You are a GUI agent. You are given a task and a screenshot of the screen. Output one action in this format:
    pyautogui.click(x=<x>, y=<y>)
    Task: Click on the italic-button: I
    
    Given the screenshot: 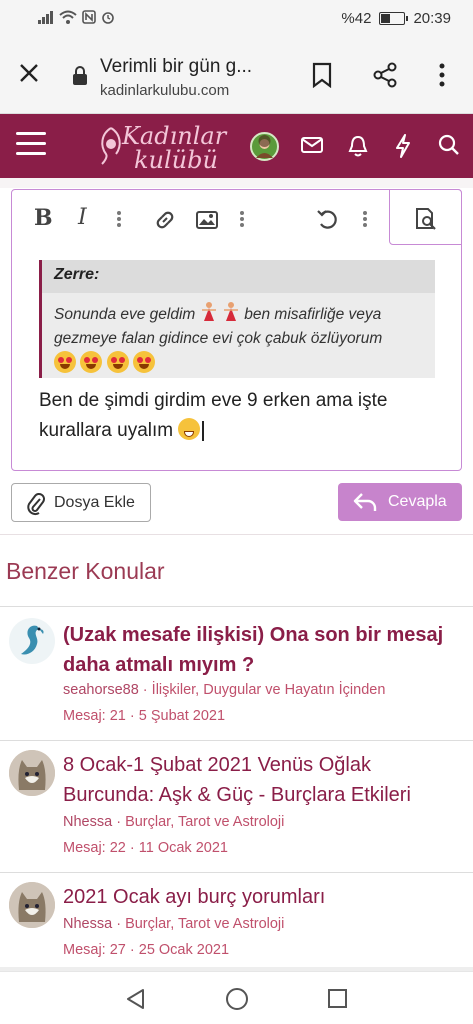 What is the action you would take?
    pyautogui.click(x=82, y=218)
    